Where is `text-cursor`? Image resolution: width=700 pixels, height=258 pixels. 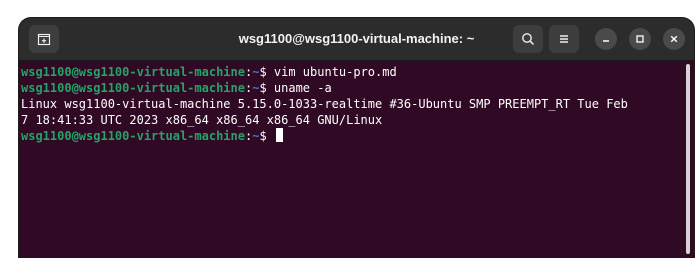
text-cursor is located at coordinates (279, 135).